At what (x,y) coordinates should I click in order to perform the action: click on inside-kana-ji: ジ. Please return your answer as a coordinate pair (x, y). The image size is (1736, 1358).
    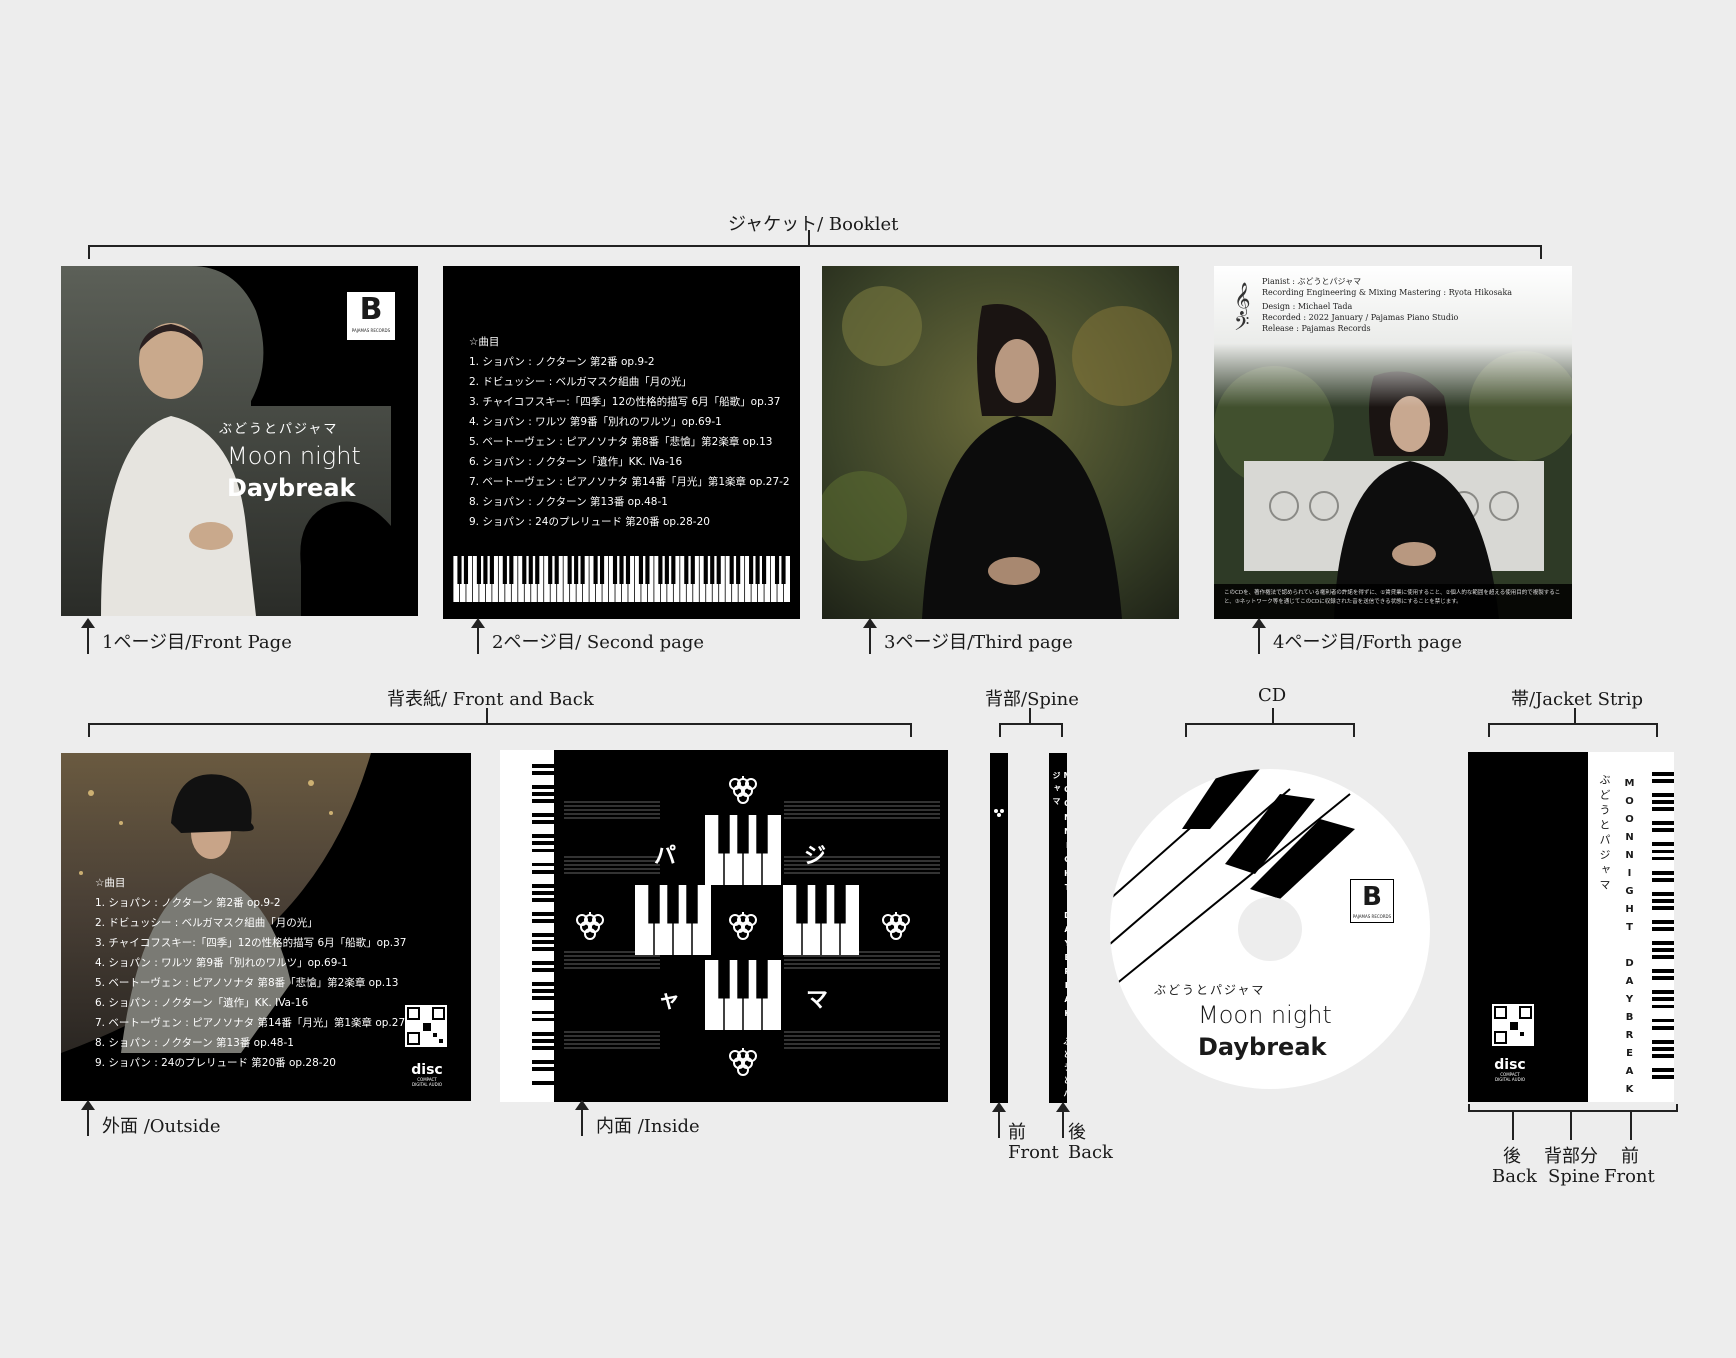
    Looking at the image, I should click on (815, 856).